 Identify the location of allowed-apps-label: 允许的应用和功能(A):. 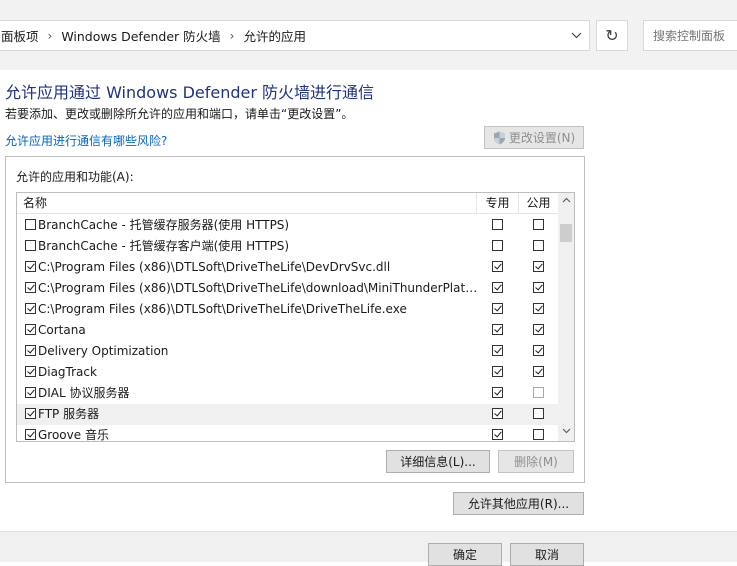
(75, 177).